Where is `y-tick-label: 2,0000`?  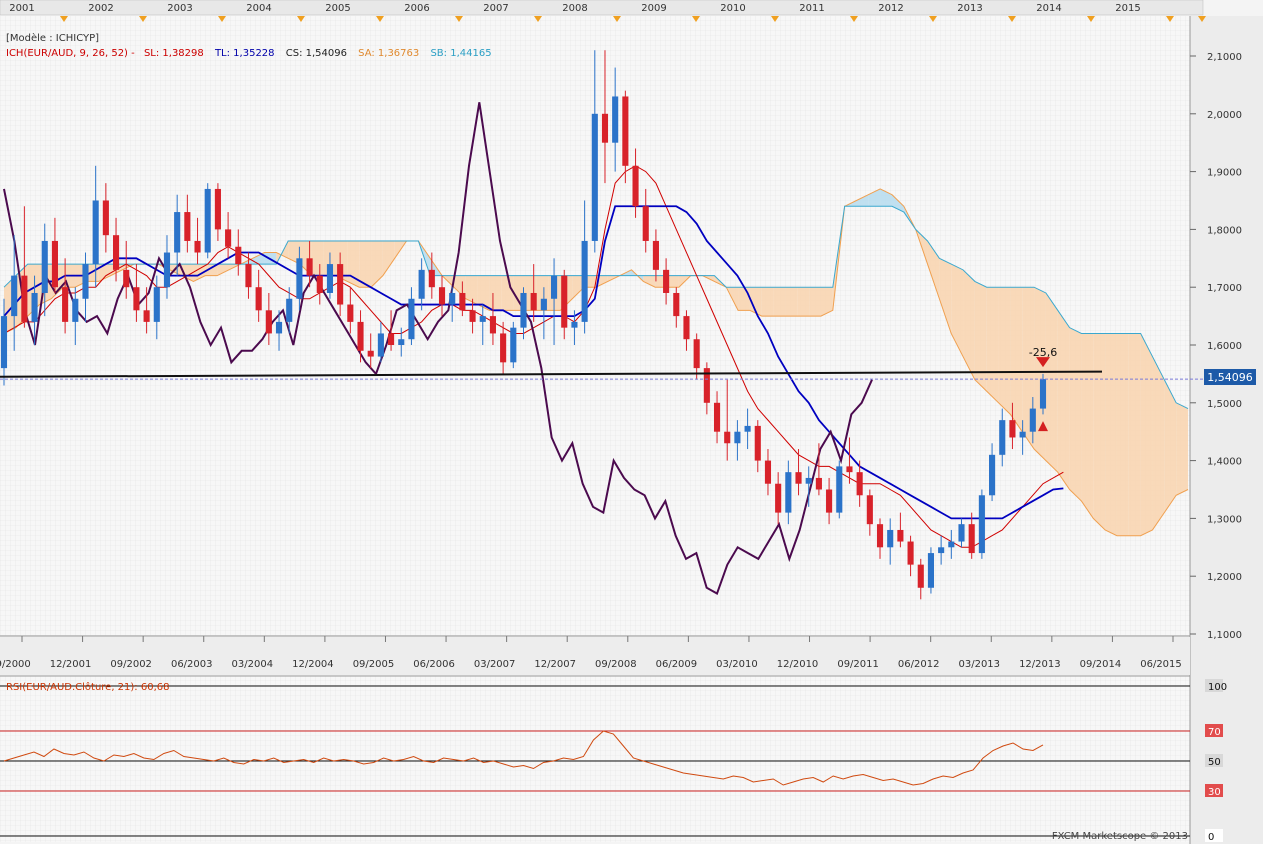
y-tick-label: 2,0000 is located at coordinates (1224, 115).